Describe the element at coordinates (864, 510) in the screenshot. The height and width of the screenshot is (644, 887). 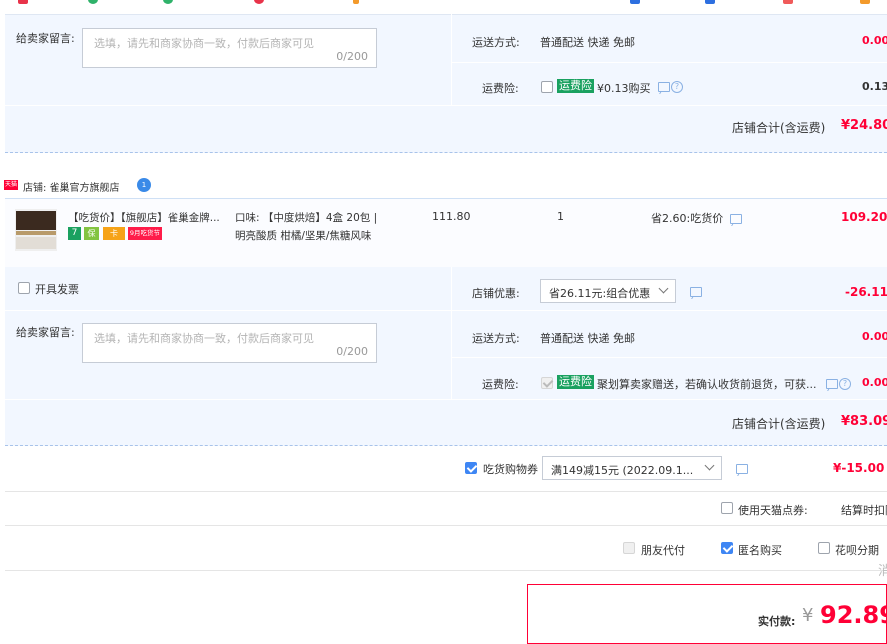
I see `tmall-points-note: 结算时扣除` at that location.